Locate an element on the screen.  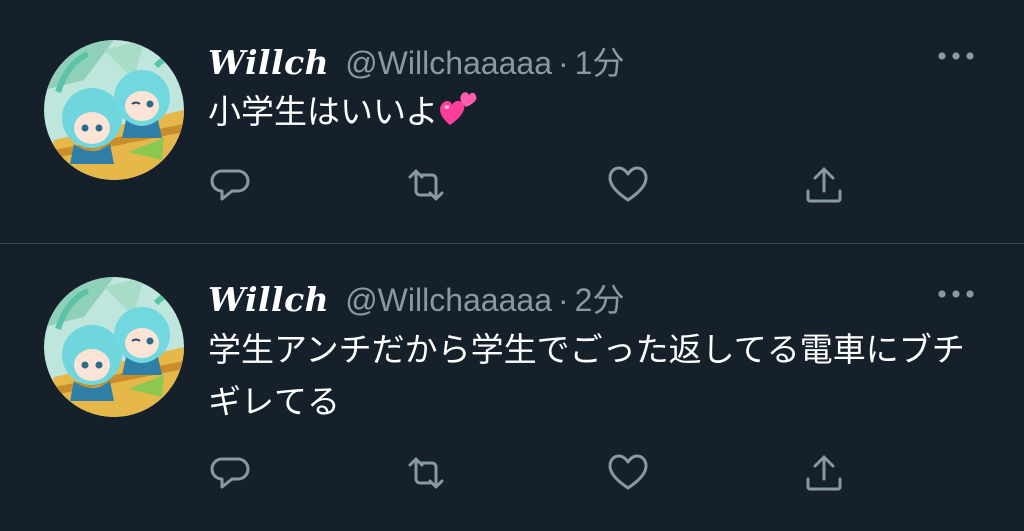
tweet-header: Willch @Willchaaaaa · 2分 is located at coordinates (416, 297).